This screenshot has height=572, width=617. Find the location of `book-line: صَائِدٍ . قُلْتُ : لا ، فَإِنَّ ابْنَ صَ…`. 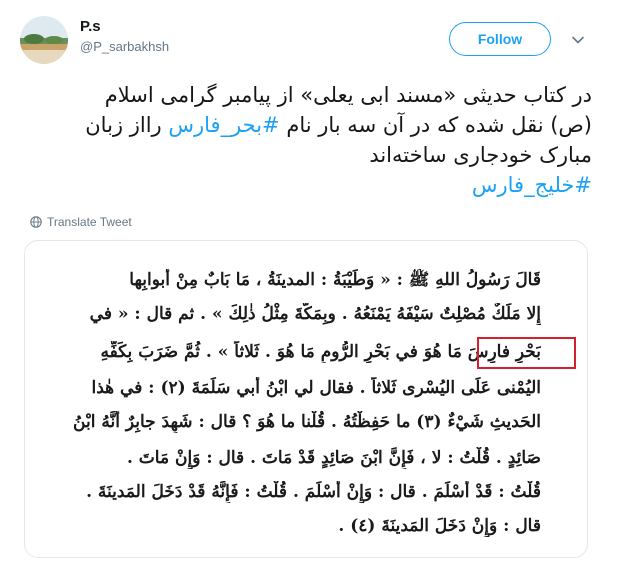

book-line: صَائِدٍ . قُلْتُ : لا ، فَإِنَّ ابْنَ صَ… is located at coordinates (333, 458).